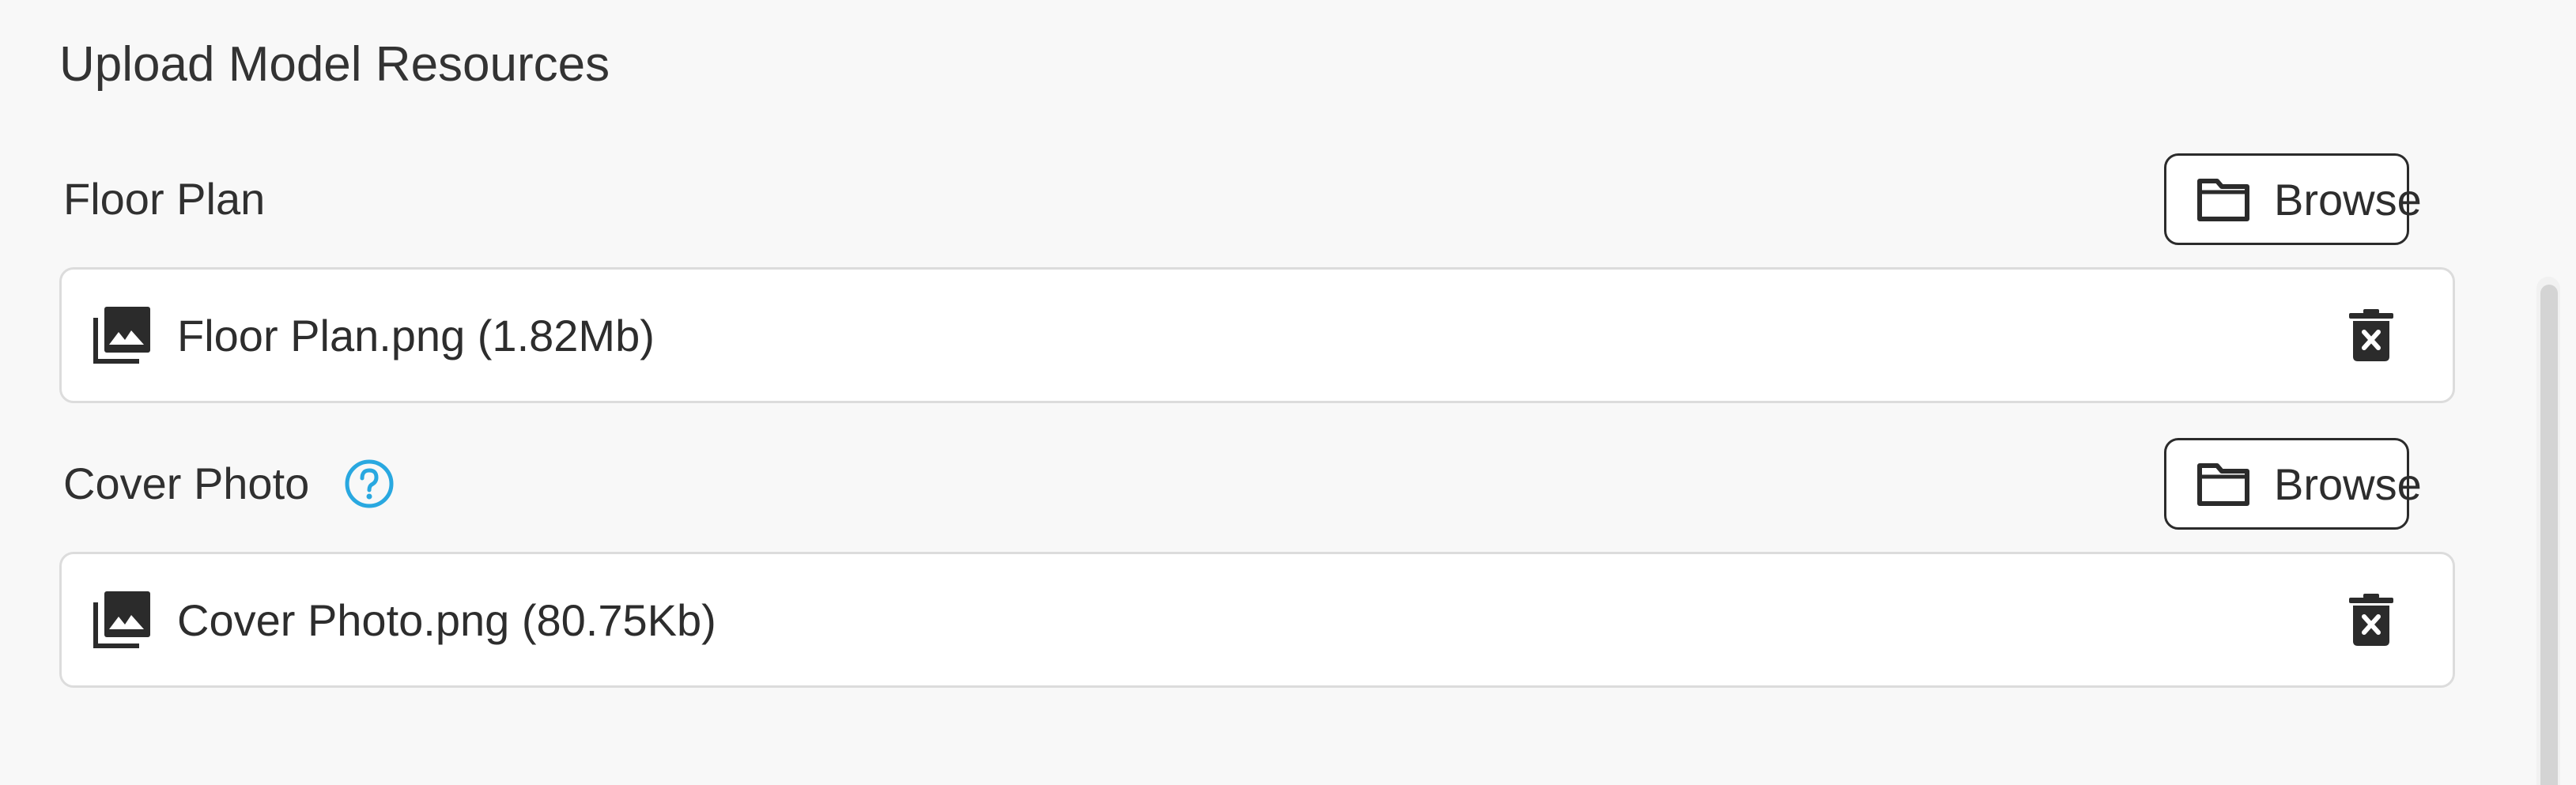  Describe the element at coordinates (416, 335) in the screenshot. I see `floor-plan-file-name: Floor Plan.png (1.82Mb)` at that location.